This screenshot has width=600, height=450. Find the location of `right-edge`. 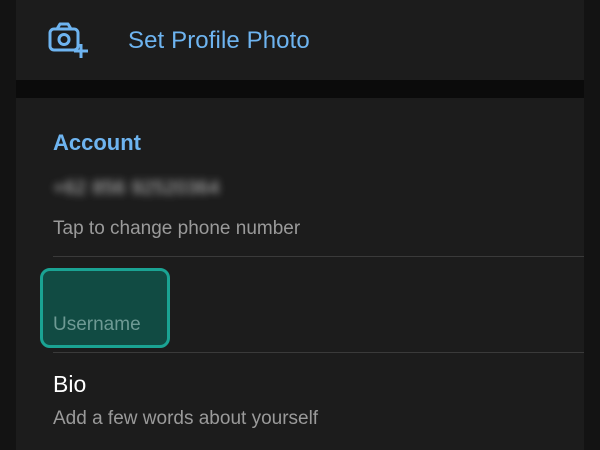

right-edge is located at coordinates (592, 225).